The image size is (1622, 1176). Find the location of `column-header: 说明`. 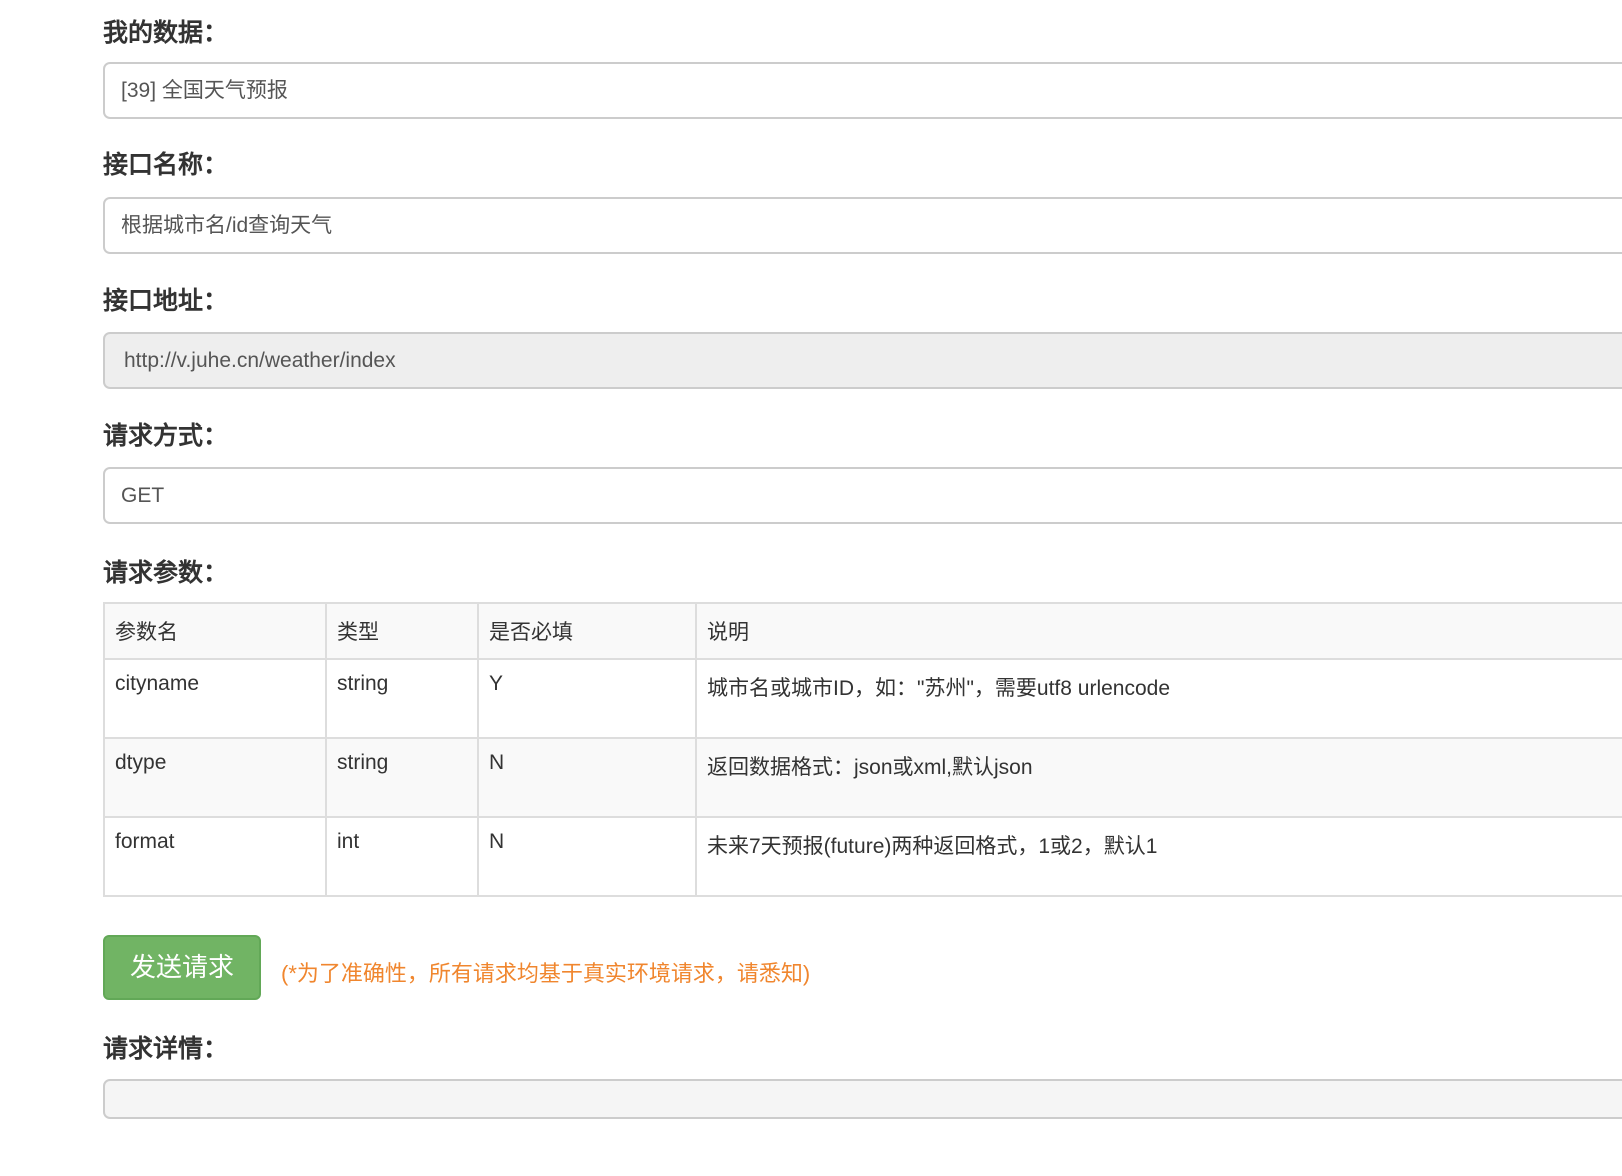

column-header: 说明 is located at coordinates (1158, 631).